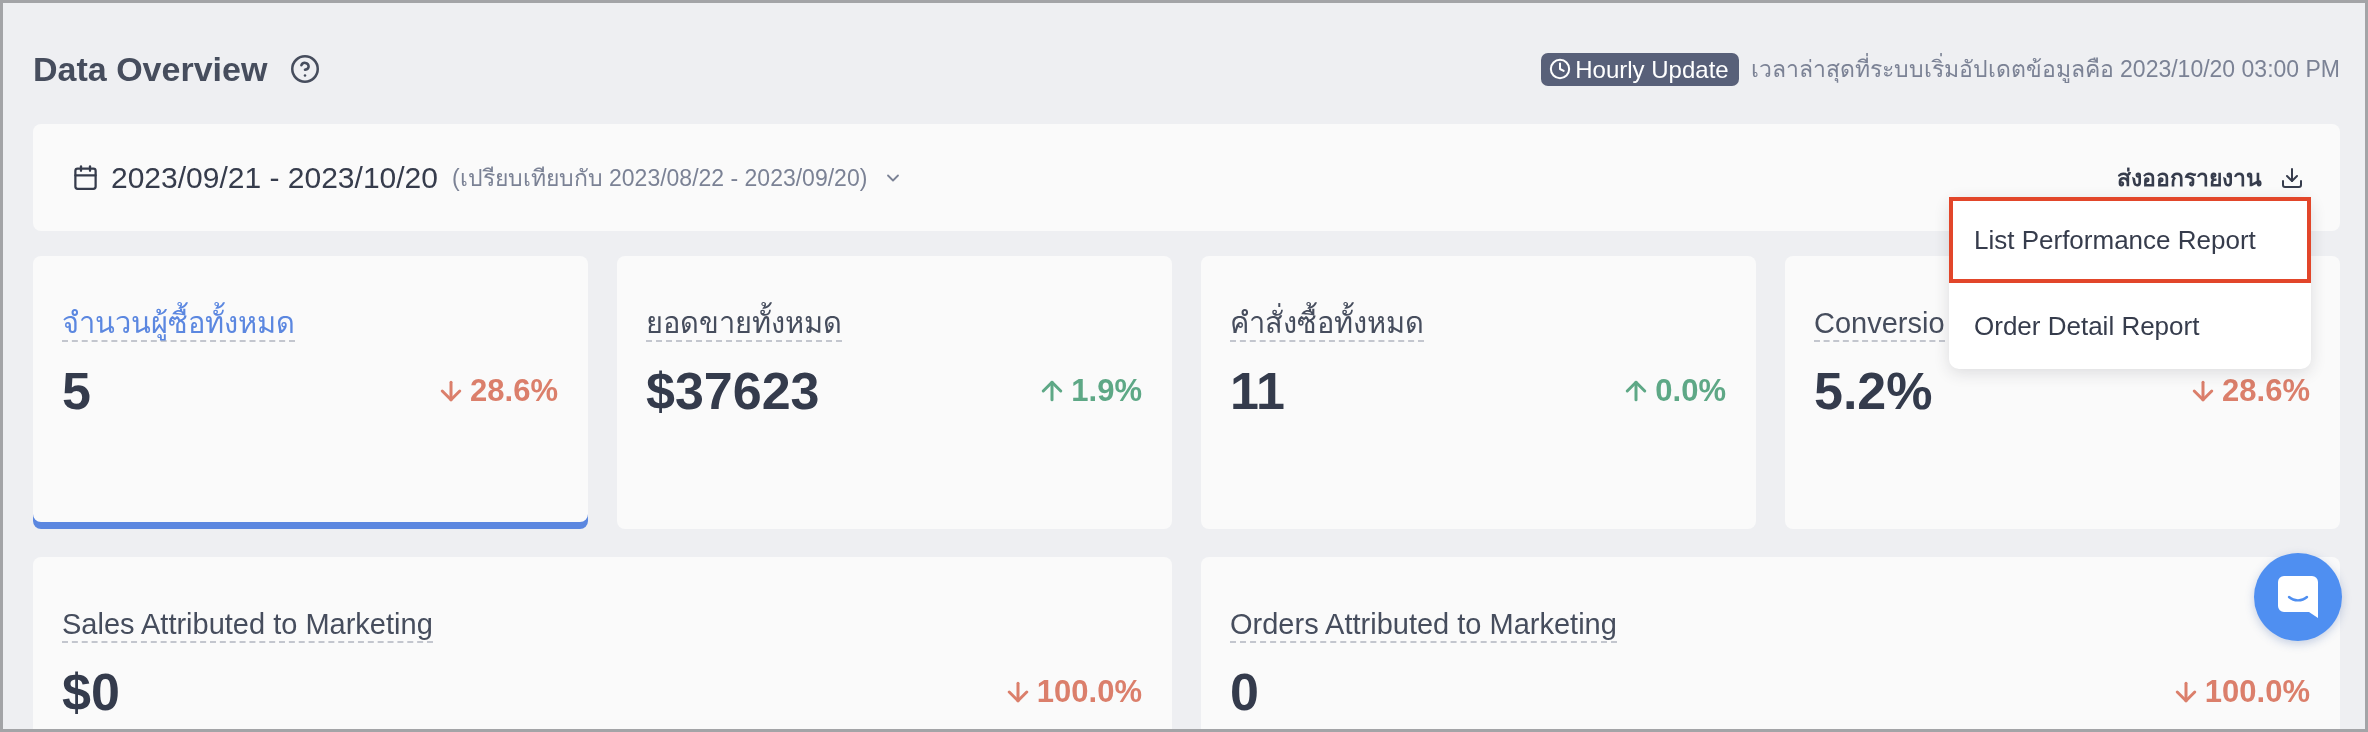 The width and height of the screenshot is (2368, 732). Describe the element at coordinates (91, 692) in the screenshot. I see `metric-value: $0` at that location.